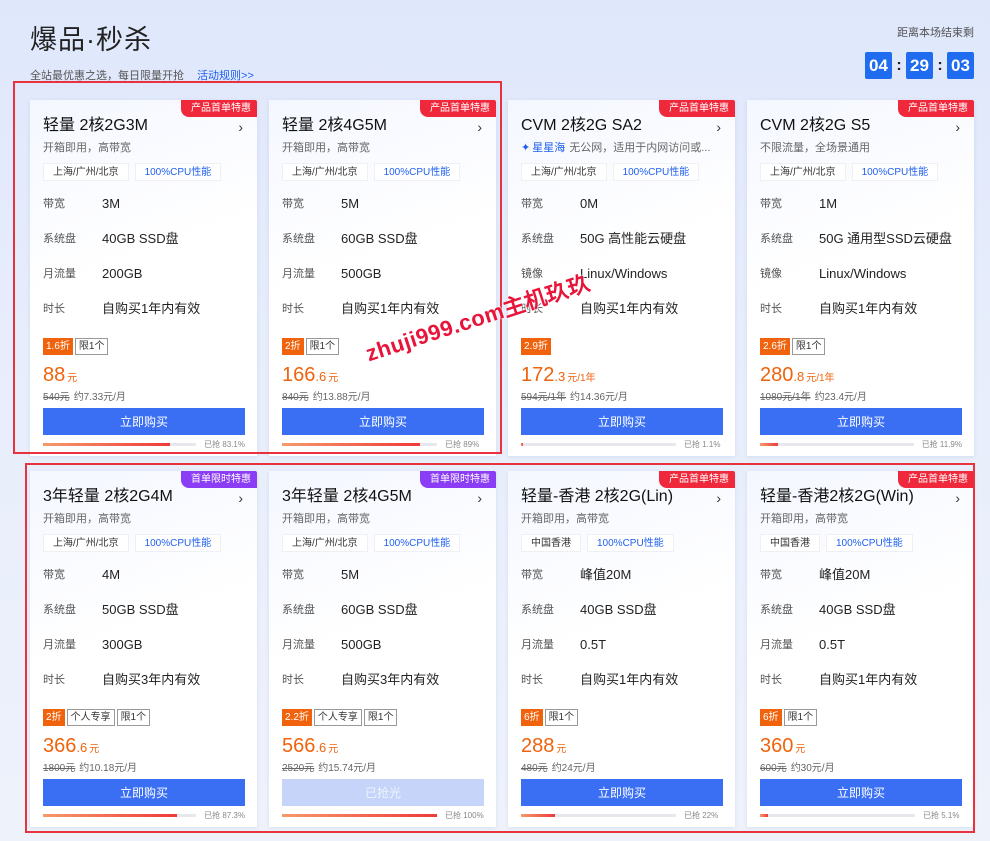 This screenshot has width=990, height=841. What do you see at coordinates (861, 126) in the screenshot?
I see `product-name: CVM 2核2G S5` at bounding box center [861, 126].